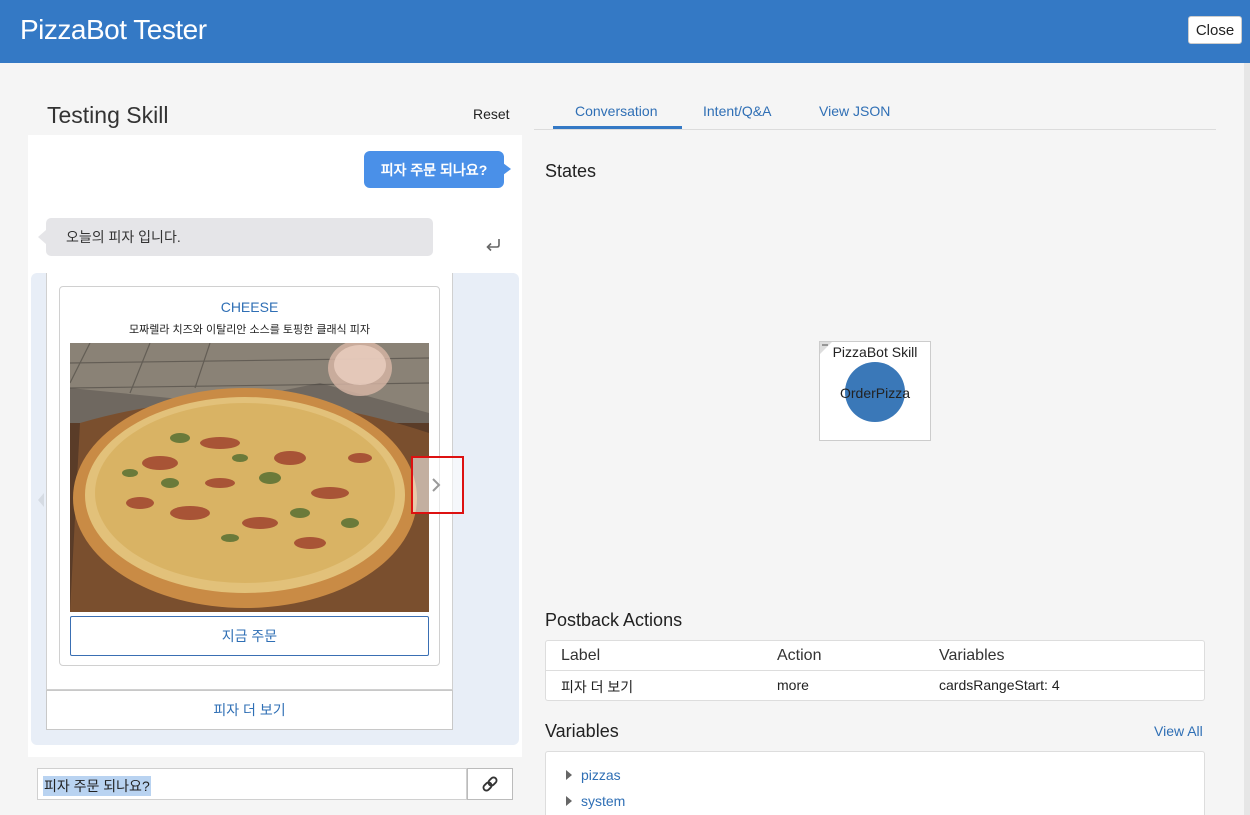 This screenshot has width=1250, height=815. What do you see at coordinates (1247, 439) in the screenshot?
I see `page-scrollbar` at bounding box center [1247, 439].